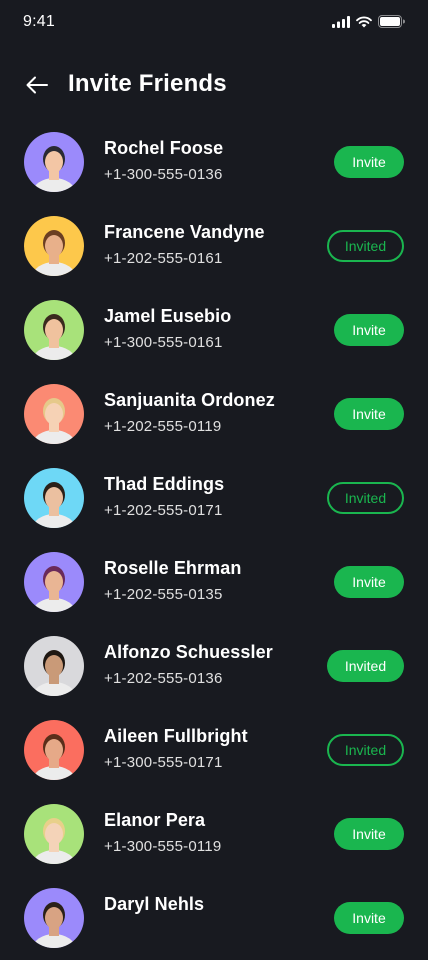 The image size is (428, 960). I want to click on contact-name: Daryl Nehls, so click(154, 904).